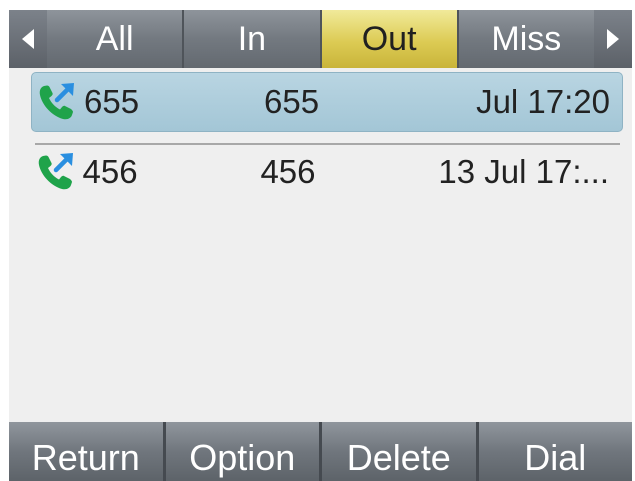 The height and width of the screenshot is (481, 635). What do you see at coordinates (110, 171) in the screenshot?
I see `call-name: 456` at bounding box center [110, 171].